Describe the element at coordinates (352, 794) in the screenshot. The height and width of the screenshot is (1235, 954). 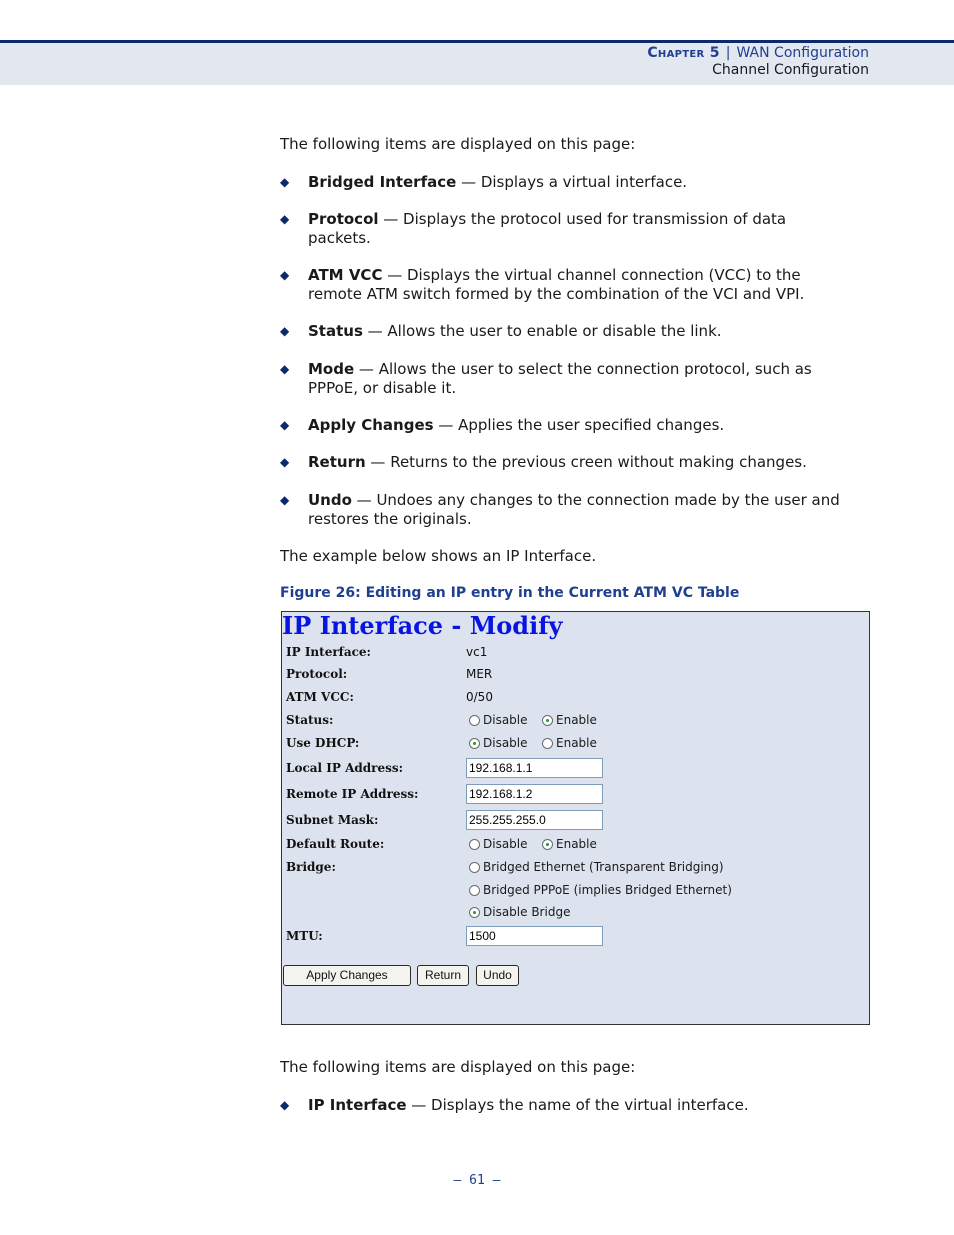
I see `remote-ip-label: Remote IP Address:` at that location.